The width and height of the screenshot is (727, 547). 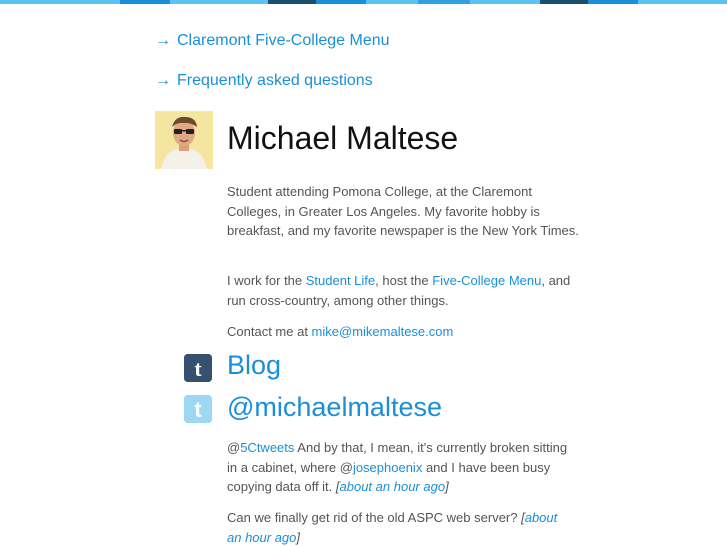 I want to click on menu-link-label: Claremont Five-College Menu, so click(x=283, y=40).